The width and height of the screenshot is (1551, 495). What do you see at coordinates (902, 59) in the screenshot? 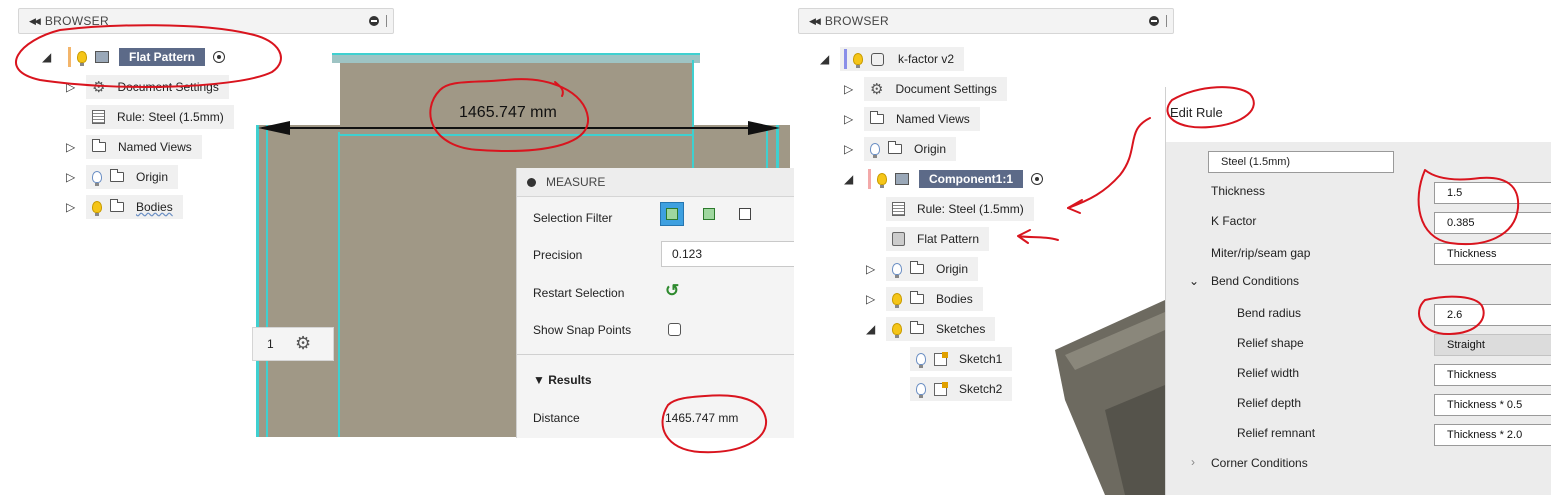
I see `tree-item-k-factor: k-factor v2` at bounding box center [902, 59].